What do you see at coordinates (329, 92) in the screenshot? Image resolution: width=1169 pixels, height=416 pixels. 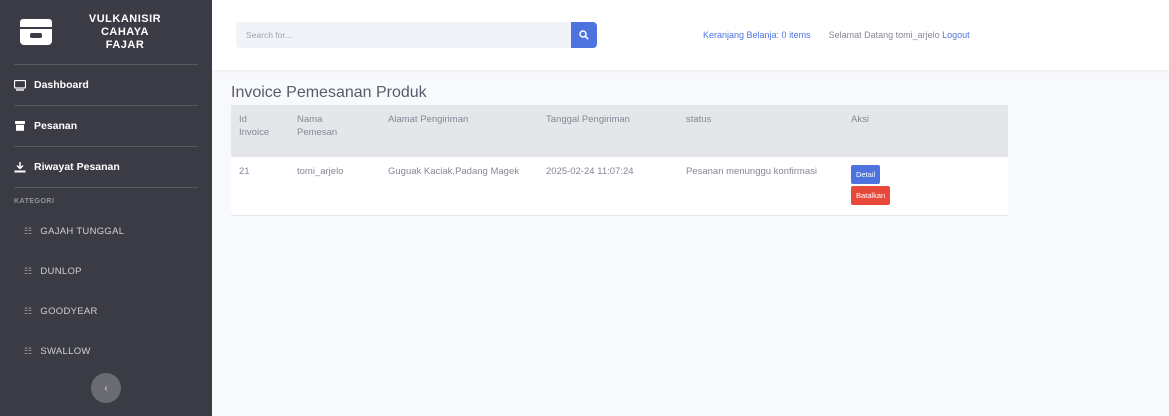 I see `page-title: Invoice Pemesanan Produk` at bounding box center [329, 92].